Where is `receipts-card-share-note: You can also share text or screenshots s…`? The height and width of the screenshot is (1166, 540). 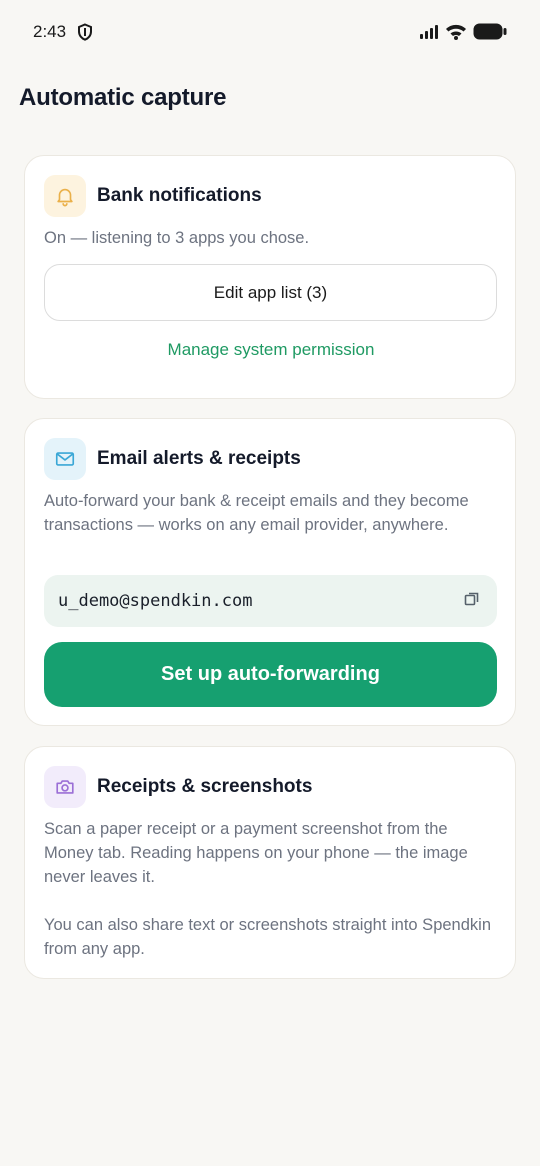 receipts-card-share-note: You can also share text or screenshots s… is located at coordinates (267, 937).